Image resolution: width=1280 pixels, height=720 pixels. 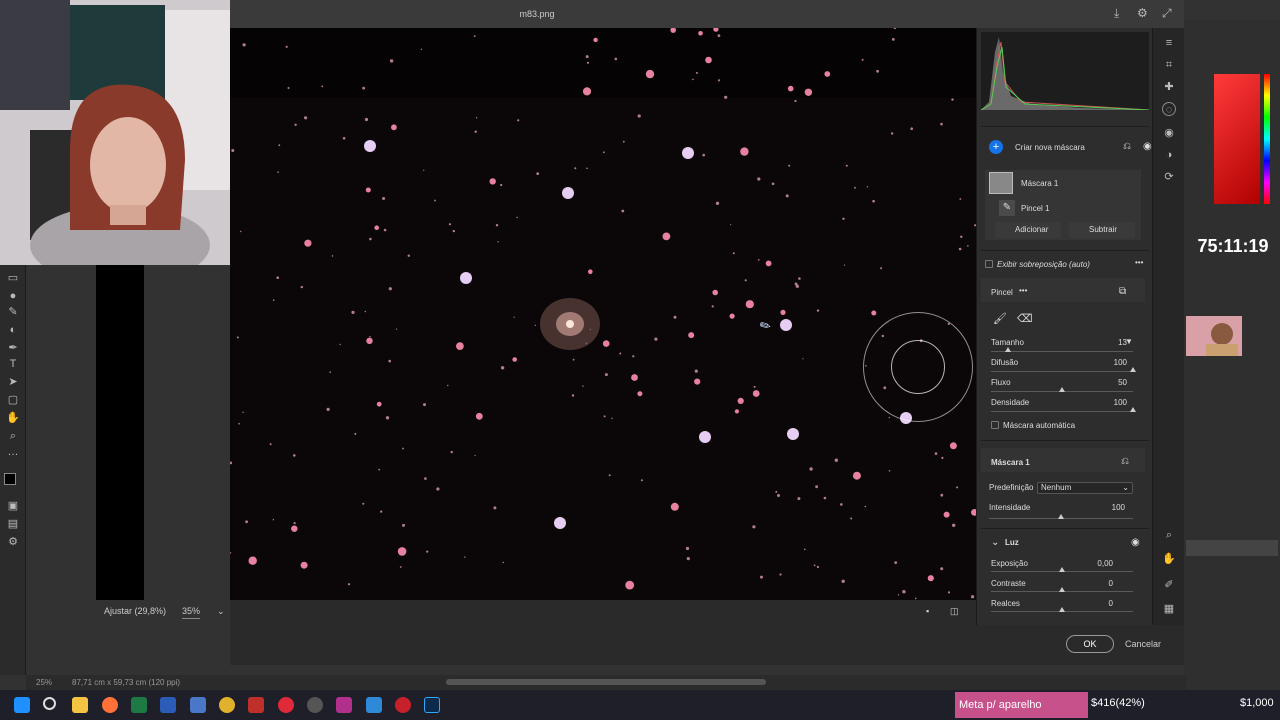 I want to click on pen-tool-icon: ✒, so click(x=13, y=348).